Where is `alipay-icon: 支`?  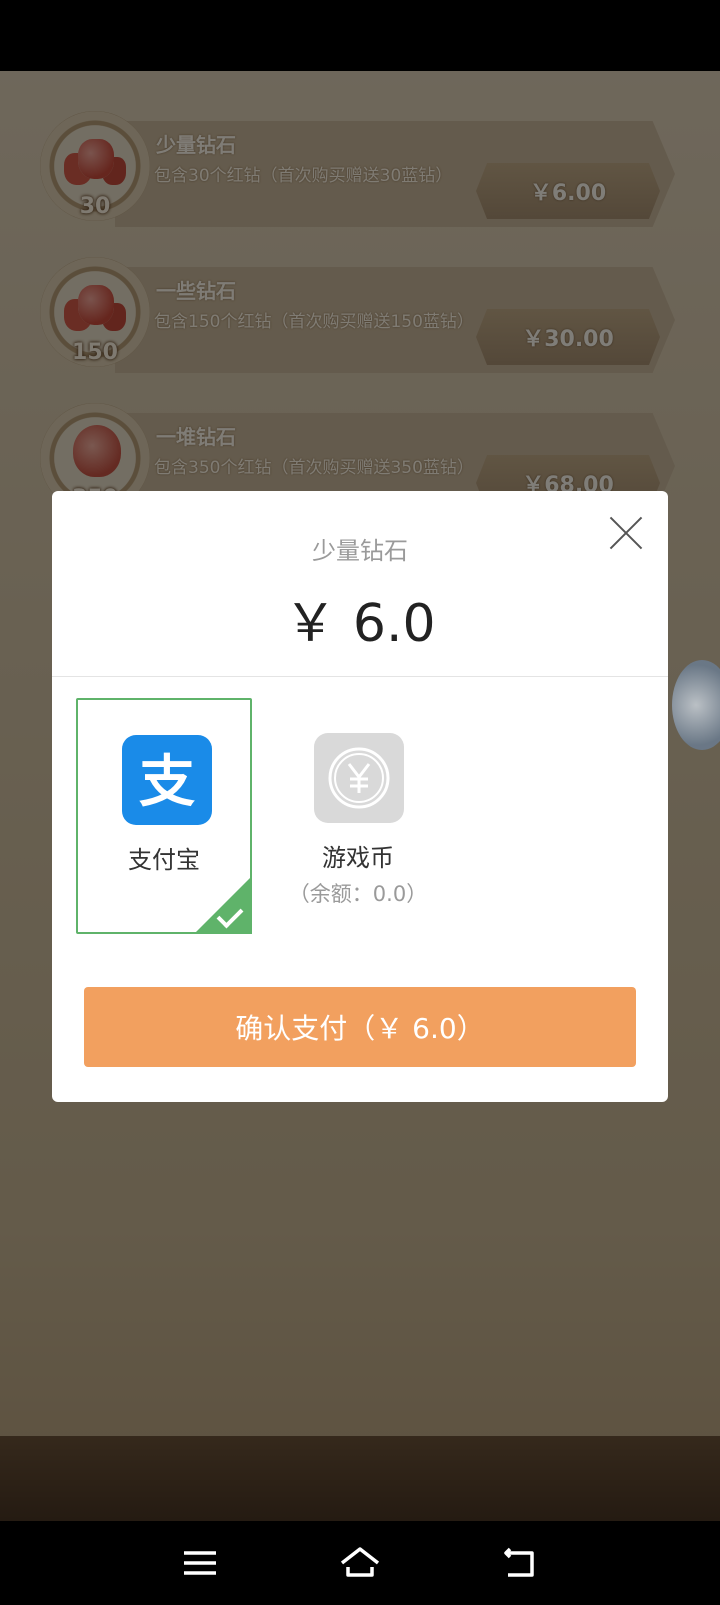 alipay-icon: 支 is located at coordinates (167, 780).